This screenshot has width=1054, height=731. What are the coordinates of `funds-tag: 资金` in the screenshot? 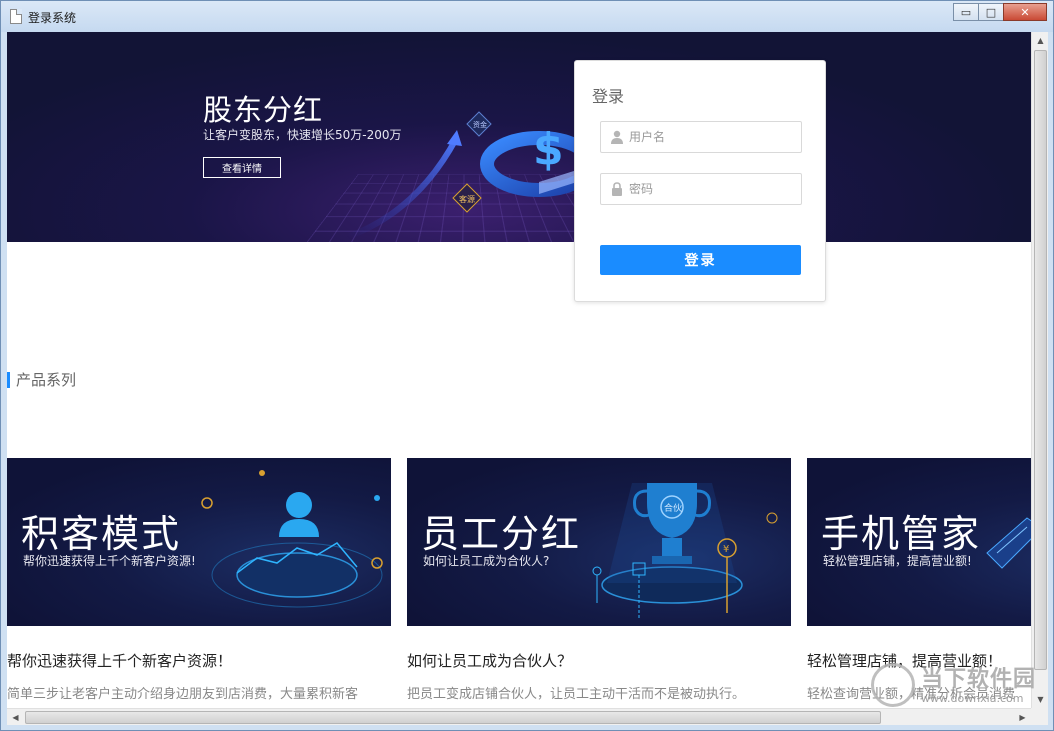 It's located at (479, 124).